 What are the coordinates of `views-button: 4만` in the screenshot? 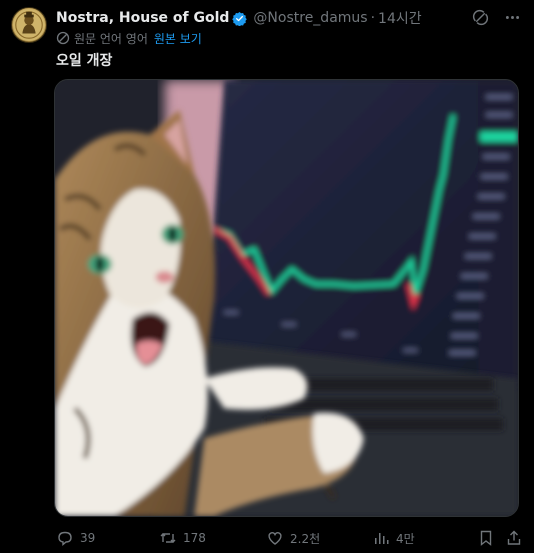 It's located at (393, 538).